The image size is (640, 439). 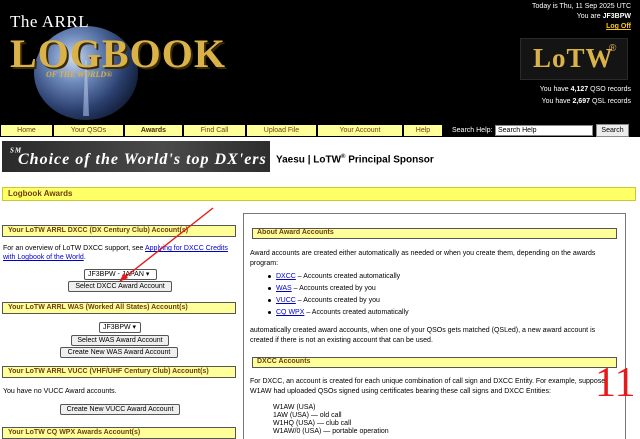 I want to click on lotw-logo-text: LoTW, so click(x=573, y=58).